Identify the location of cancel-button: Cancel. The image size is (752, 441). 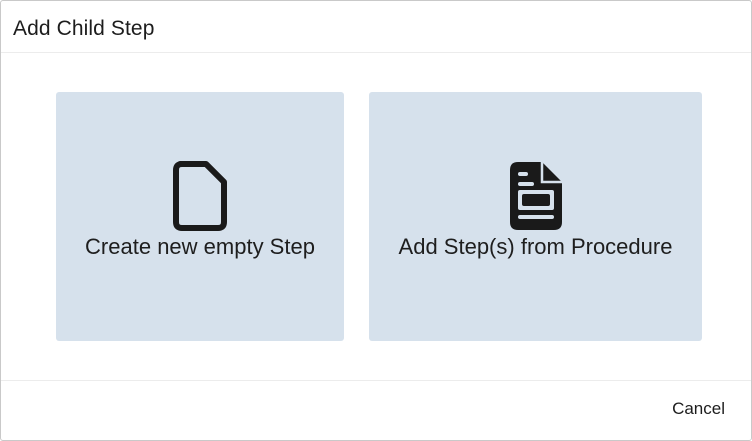
(698, 409).